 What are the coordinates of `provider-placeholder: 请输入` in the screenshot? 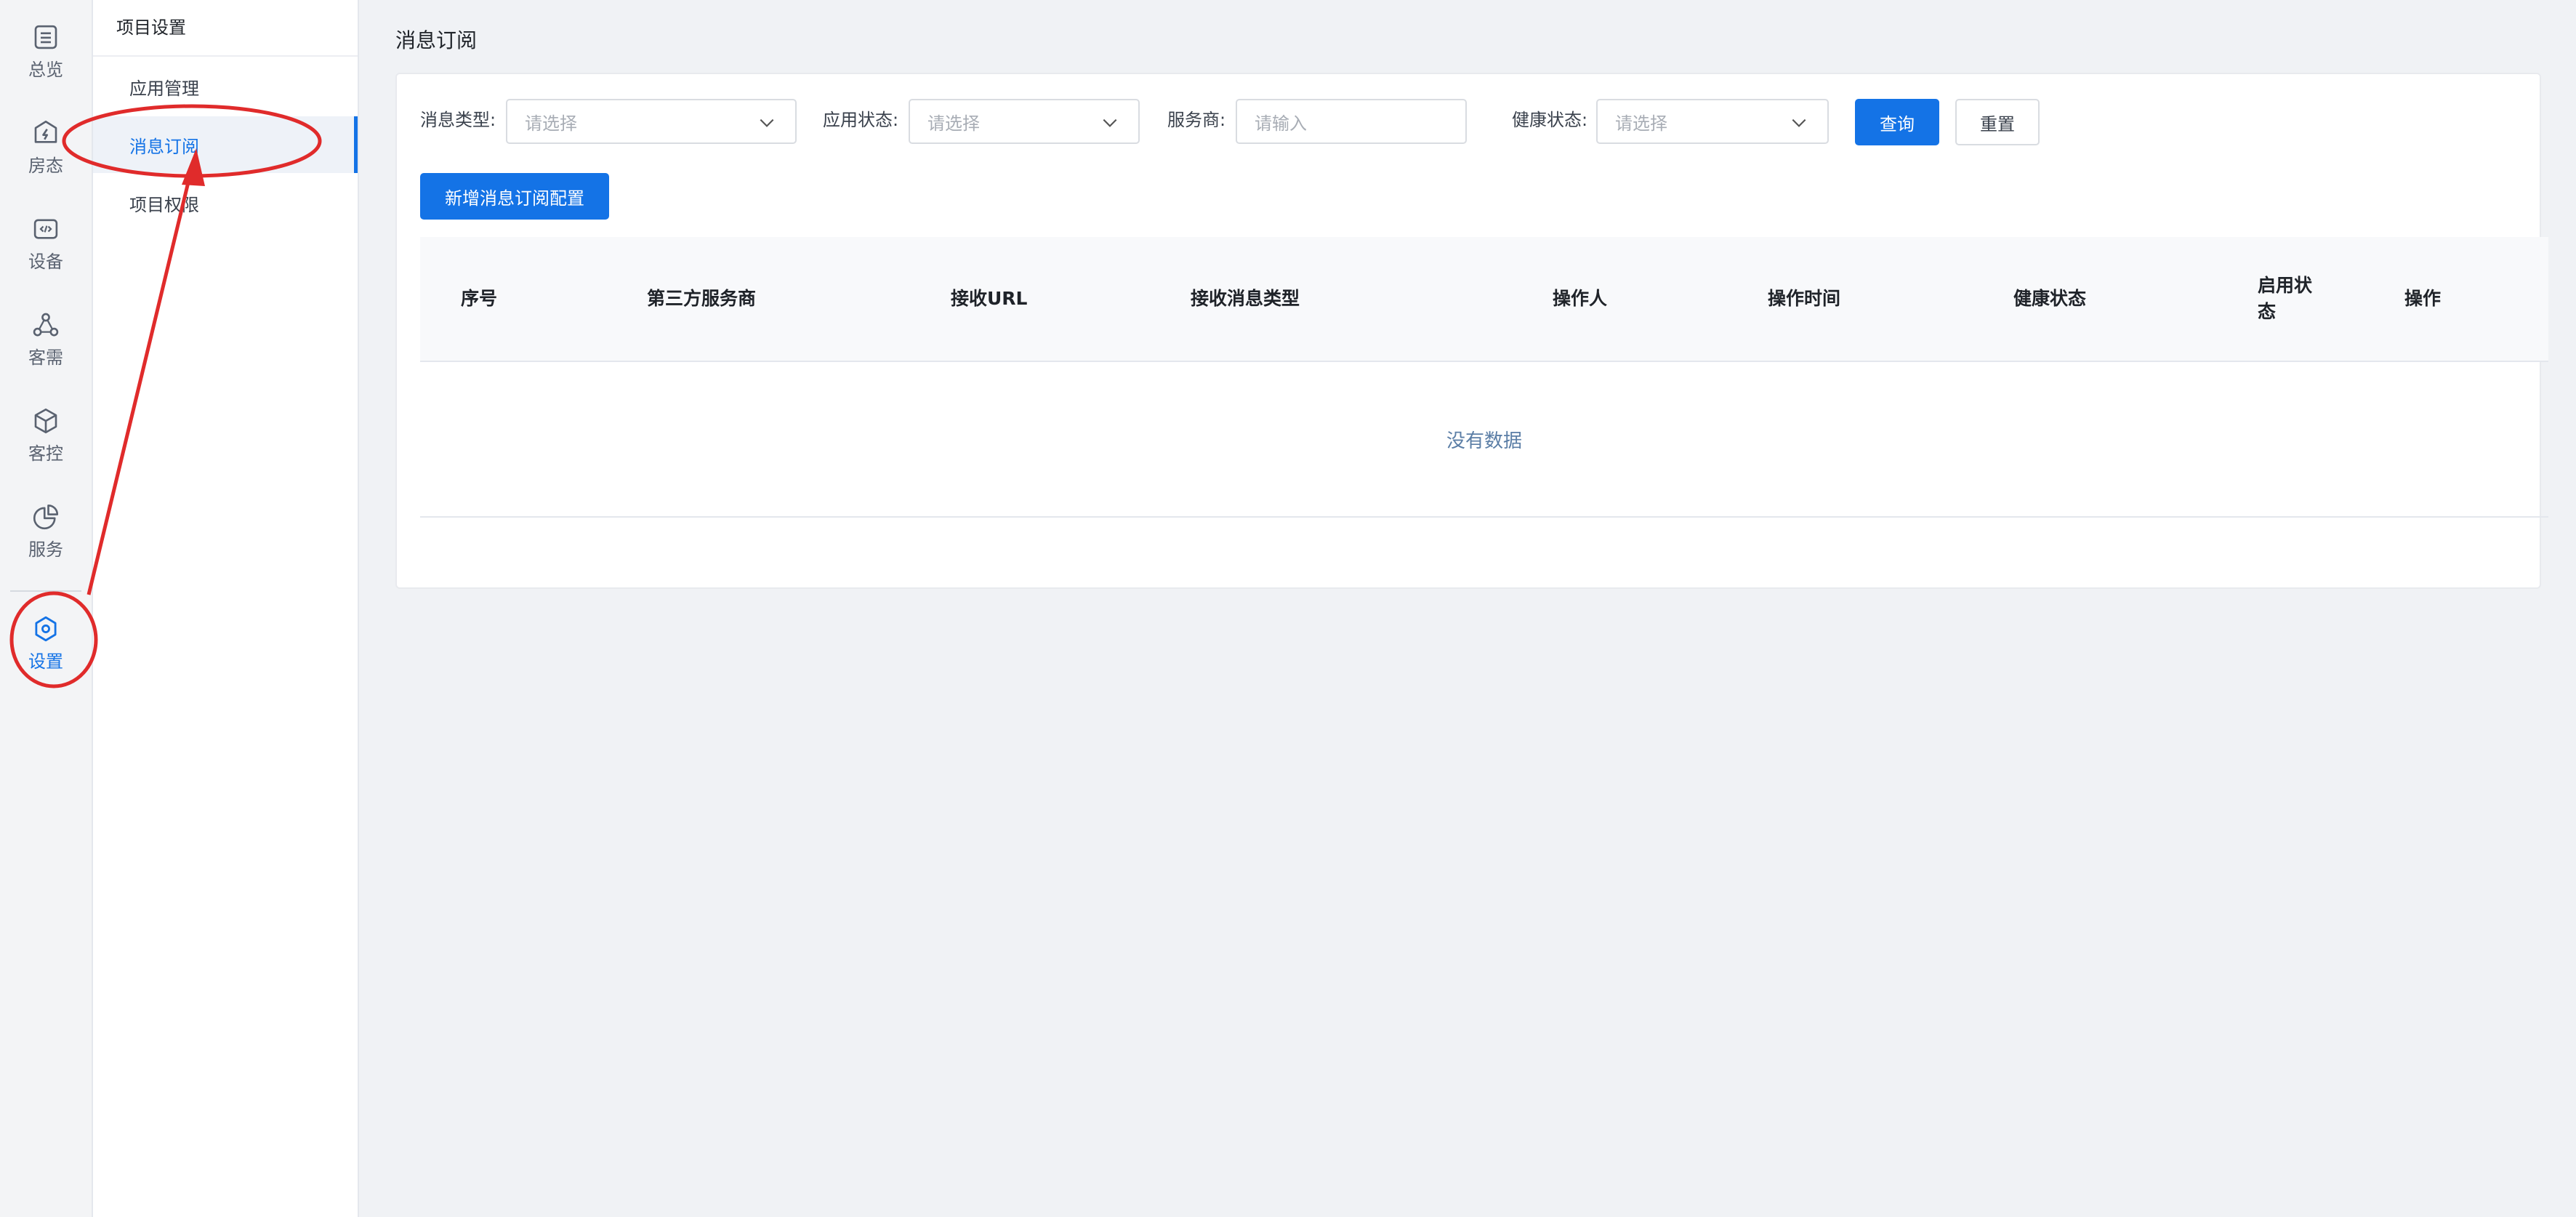 It's located at (1281, 123).